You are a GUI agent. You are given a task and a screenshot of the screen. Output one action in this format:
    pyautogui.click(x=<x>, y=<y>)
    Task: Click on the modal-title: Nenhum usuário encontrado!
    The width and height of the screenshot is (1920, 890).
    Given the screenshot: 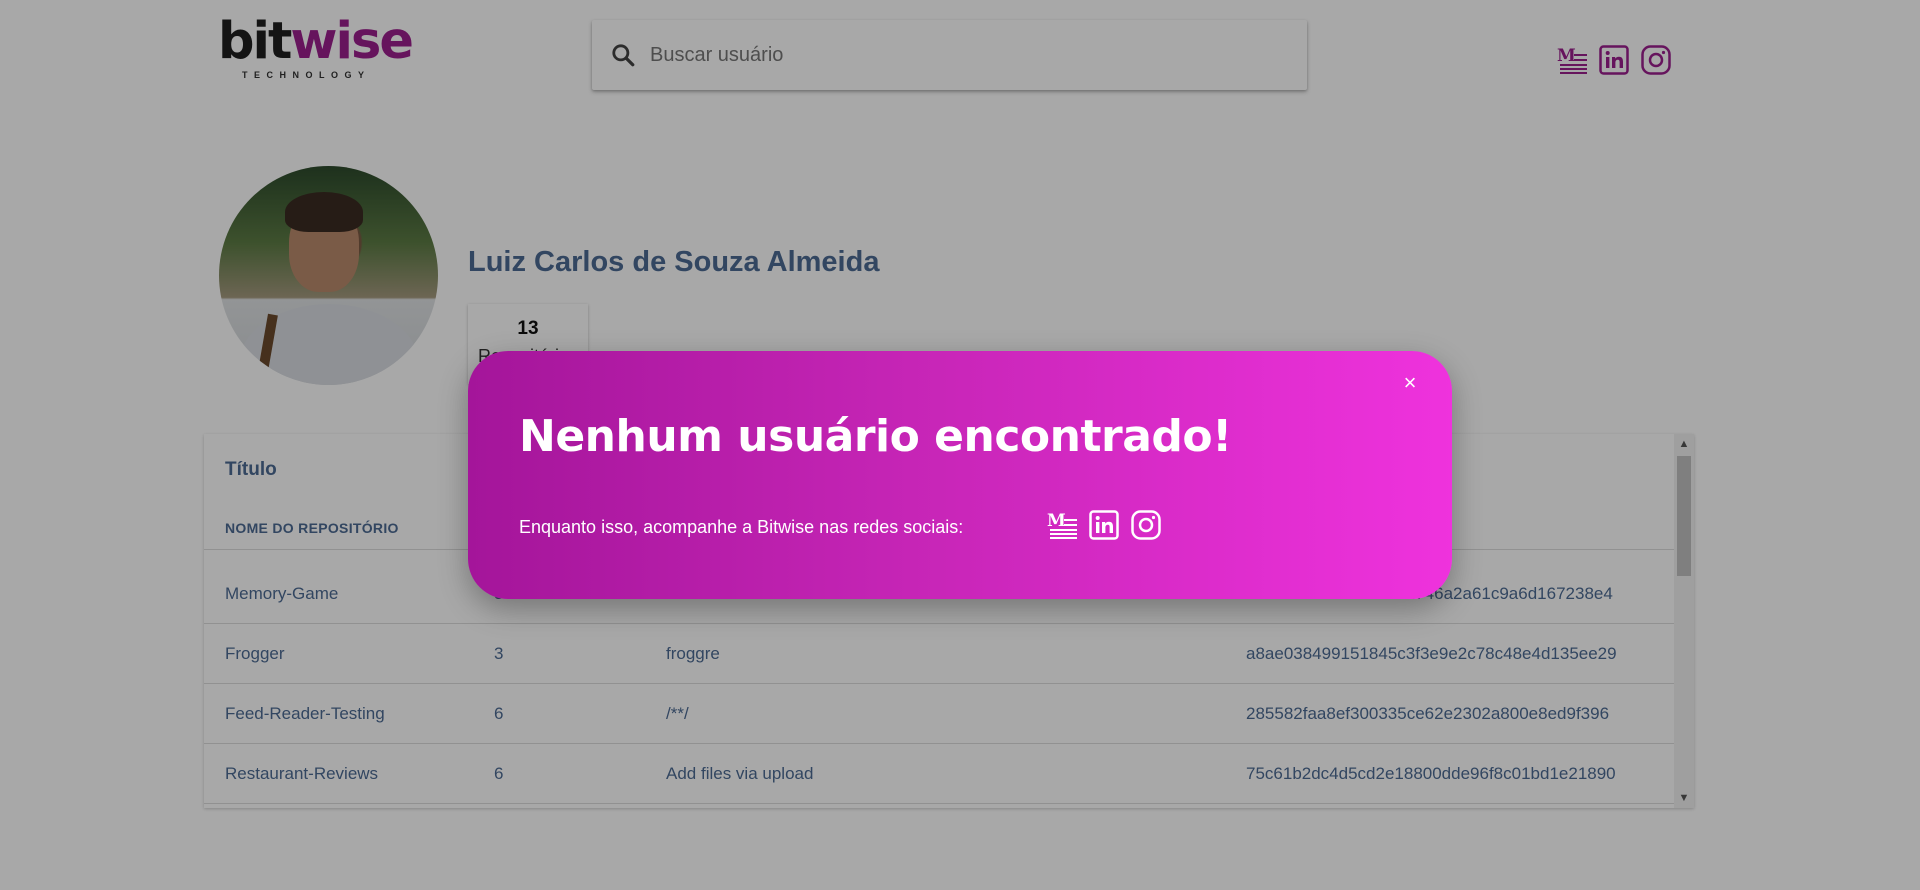 What is the action you would take?
    pyautogui.click(x=875, y=436)
    